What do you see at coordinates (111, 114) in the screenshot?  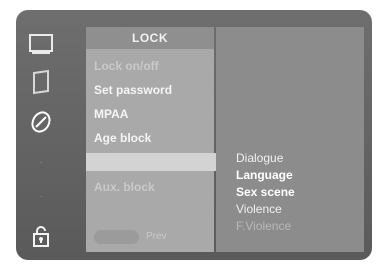 I see `menu-item-mpaa: MPAA` at bounding box center [111, 114].